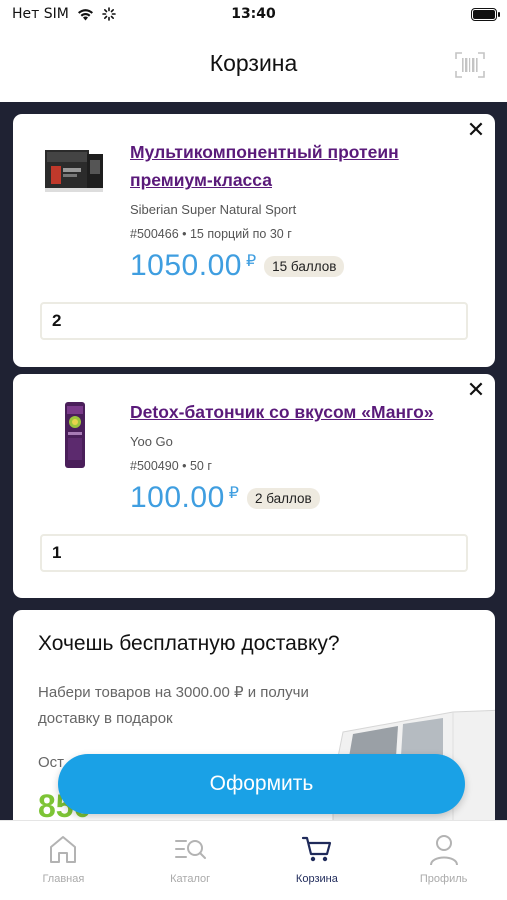  What do you see at coordinates (75, 435) in the screenshot?
I see `detox-bar-image` at bounding box center [75, 435].